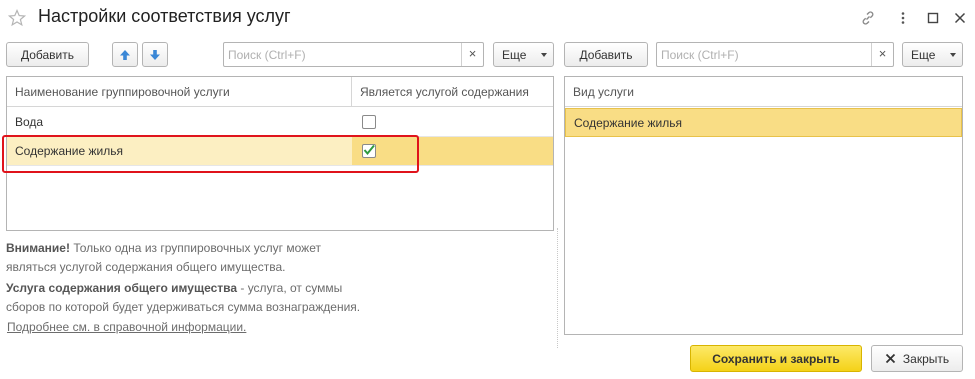  I want to click on highlight-frame, so click(210, 154).